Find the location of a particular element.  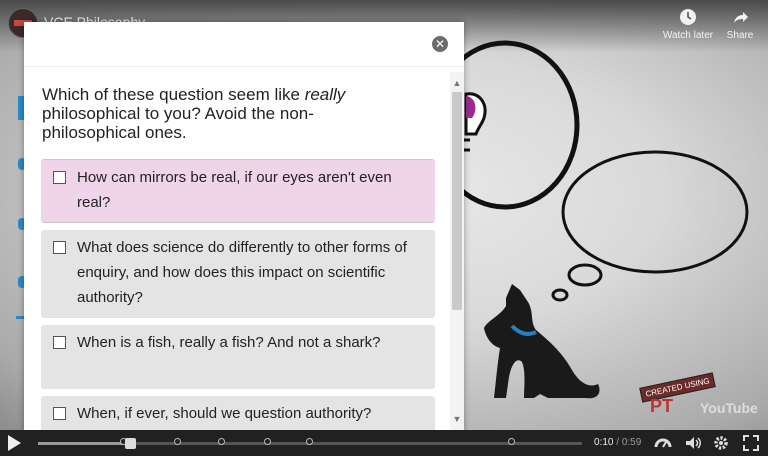

watermark-logo: PT is located at coordinates (662, 406).